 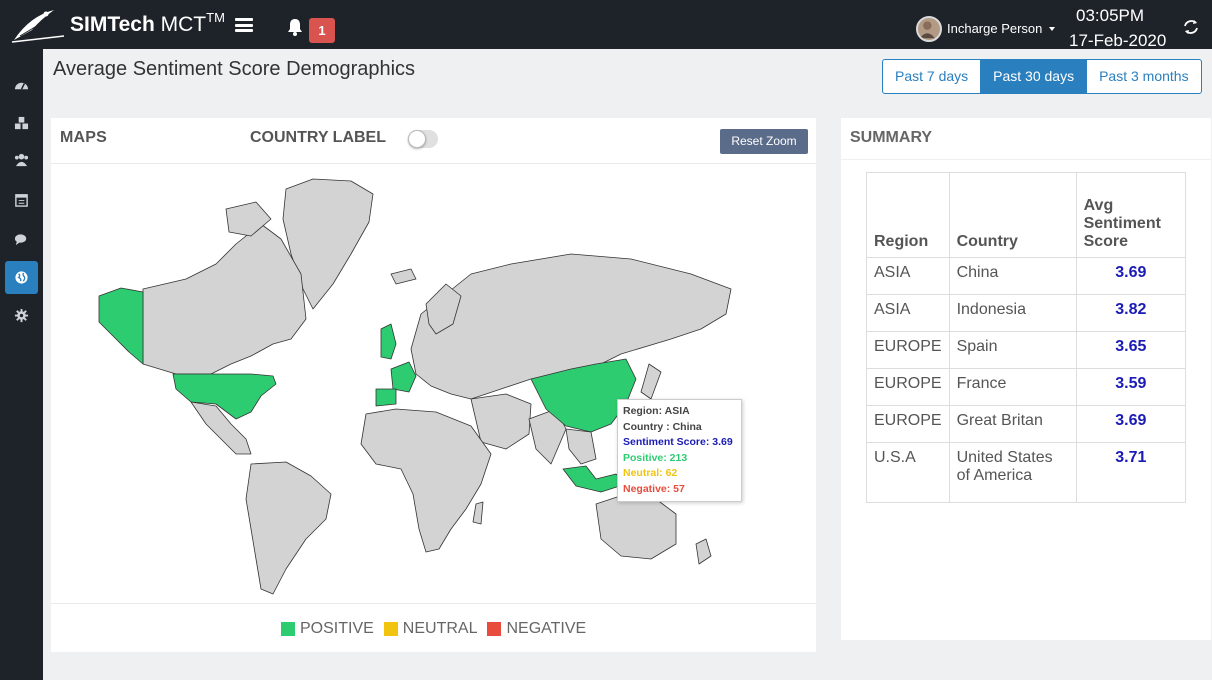 I want to click on map-legend: POSITIVE NEUTRAL NEGATIVE, so click(x=438, y=629).